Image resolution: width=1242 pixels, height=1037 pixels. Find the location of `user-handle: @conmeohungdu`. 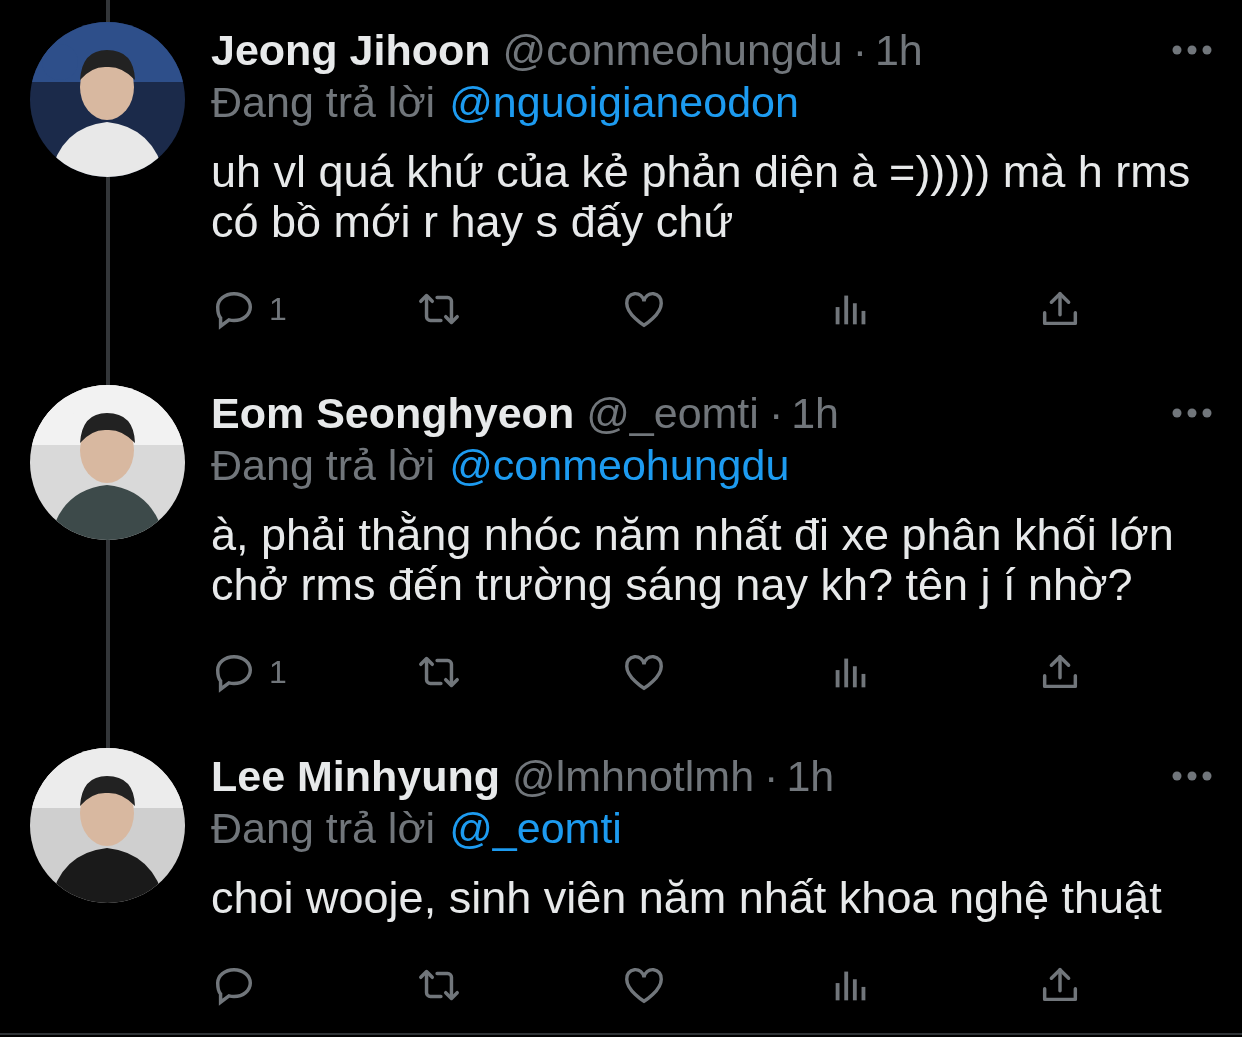

user-handle: @conmeohungdu is located at coordinates (672, 50).